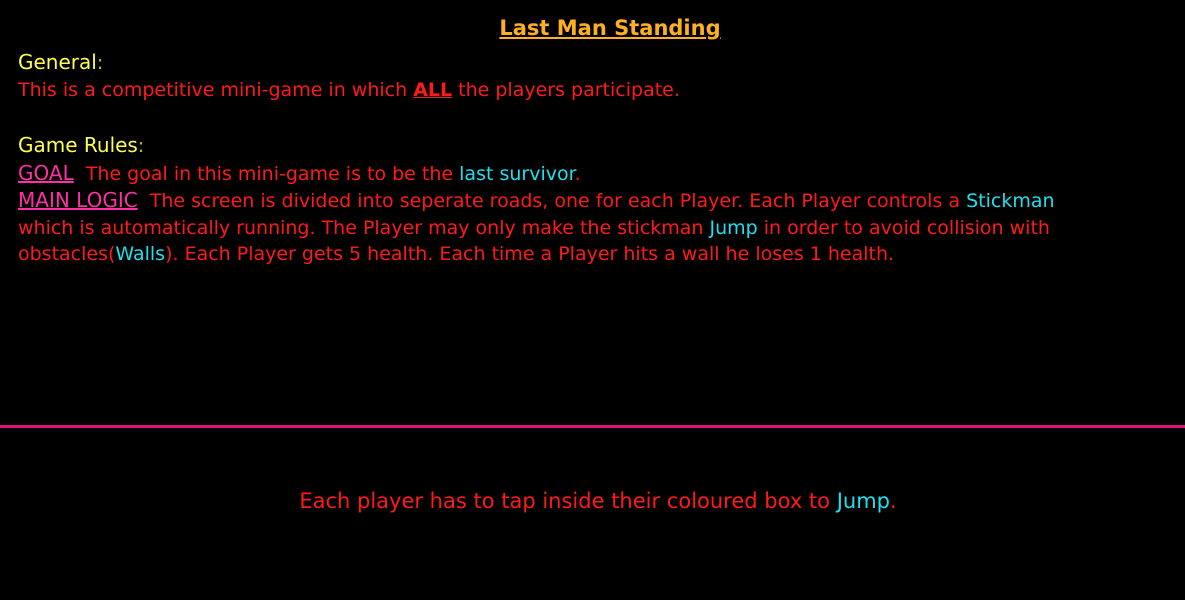 The height and width of the screenshot is (600, 1185). What do you see at coordinates (598, 63) in the screenshot?
I see `general-heading: General:` at bounding box center [598, 63].